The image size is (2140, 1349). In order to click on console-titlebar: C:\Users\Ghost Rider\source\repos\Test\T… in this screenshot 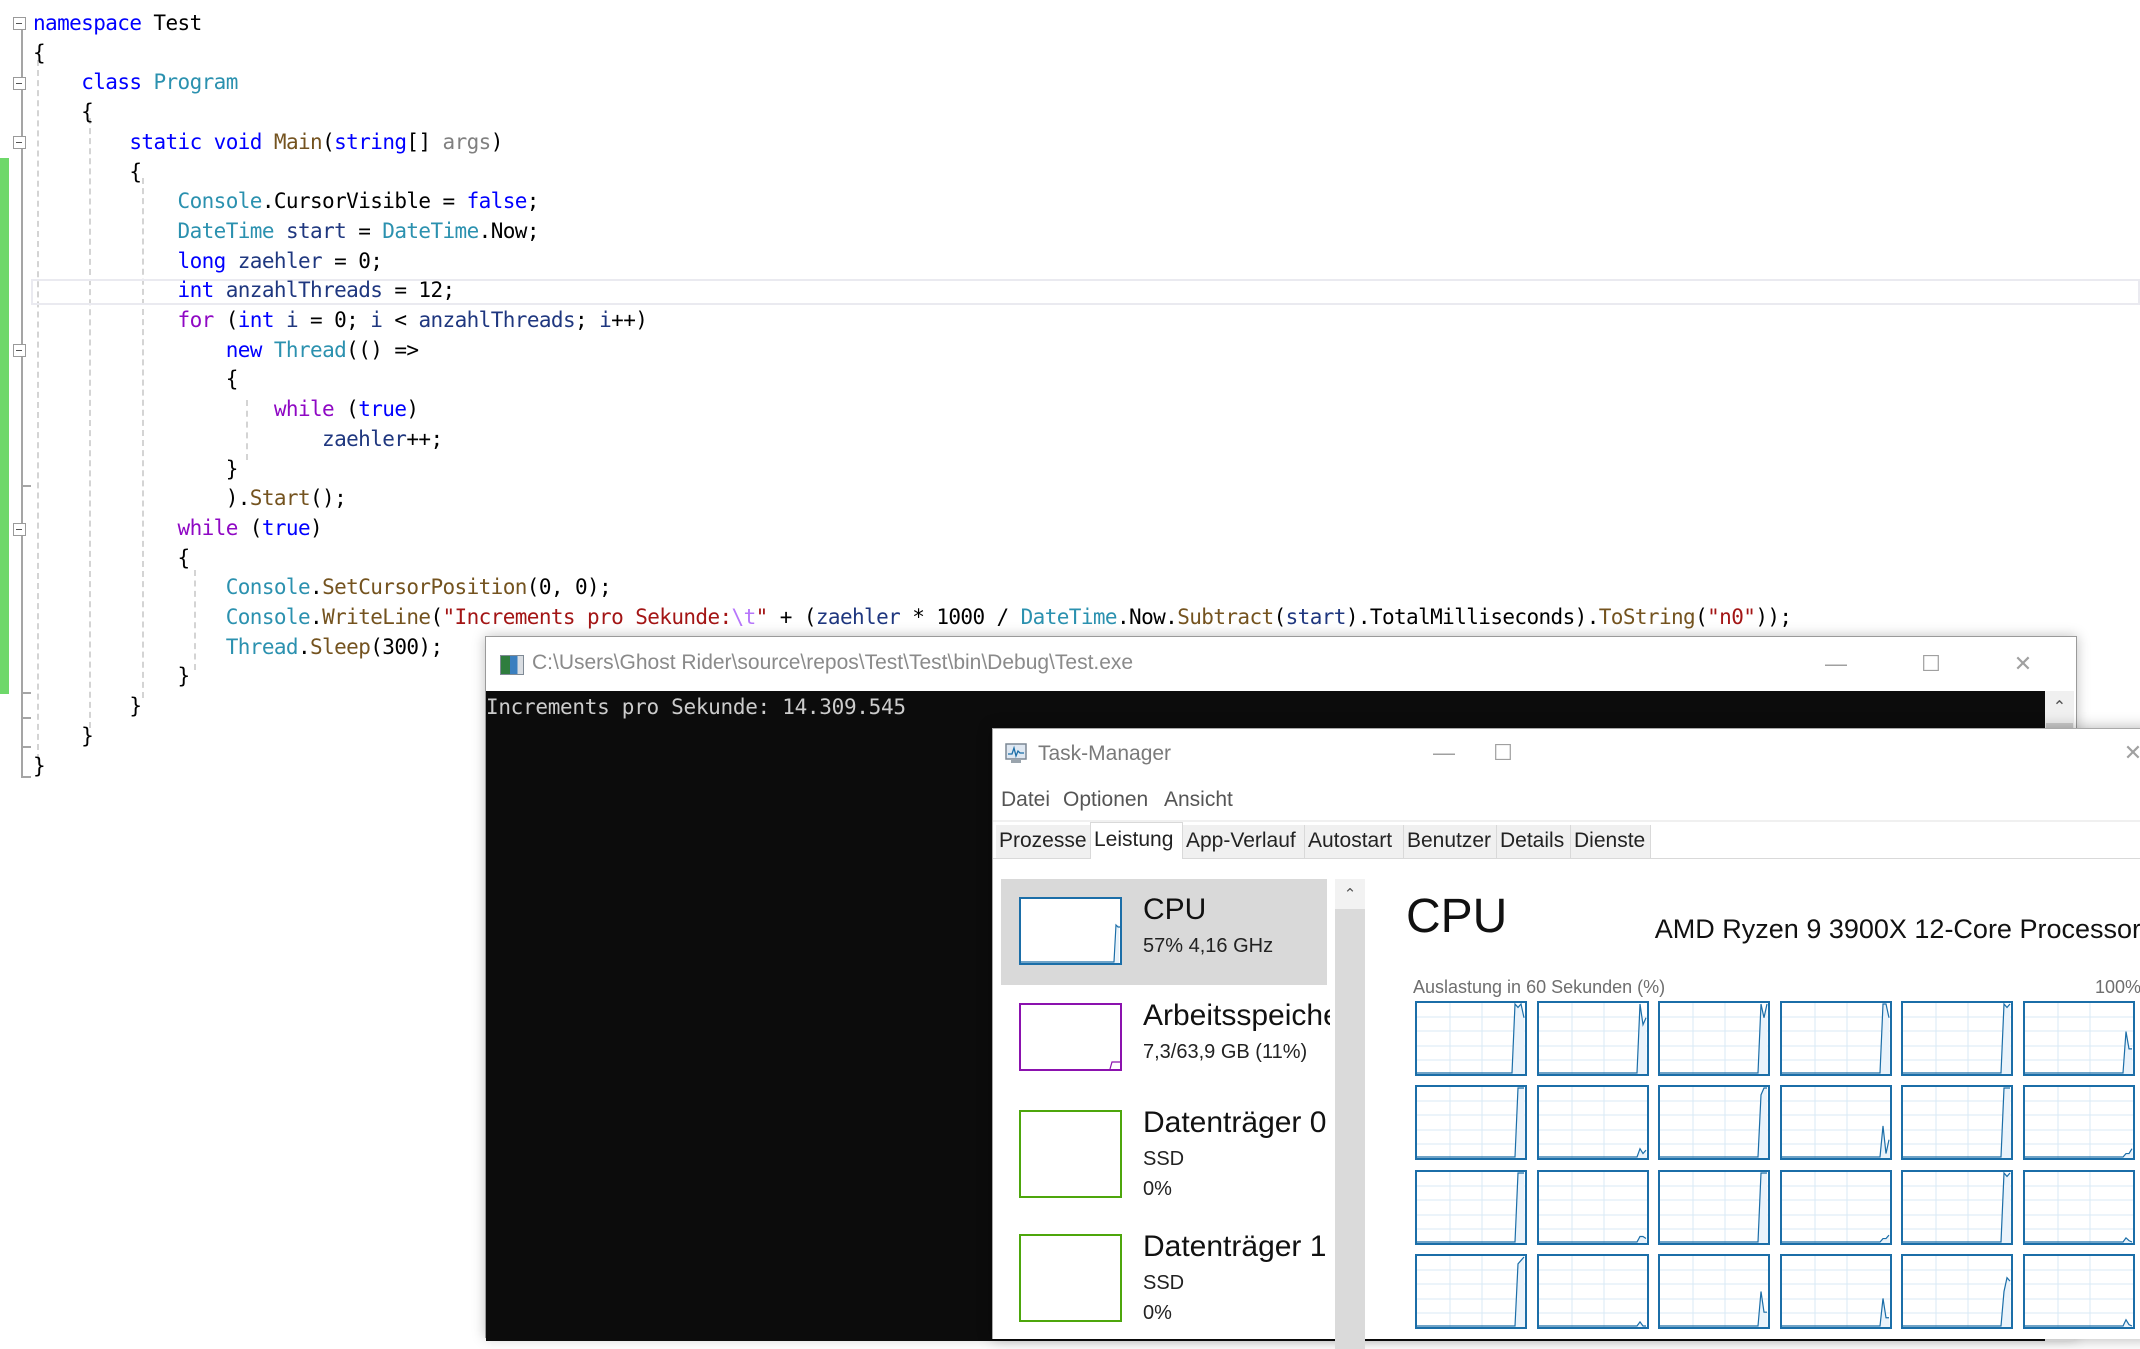, I will do `click(1281, 664)`.